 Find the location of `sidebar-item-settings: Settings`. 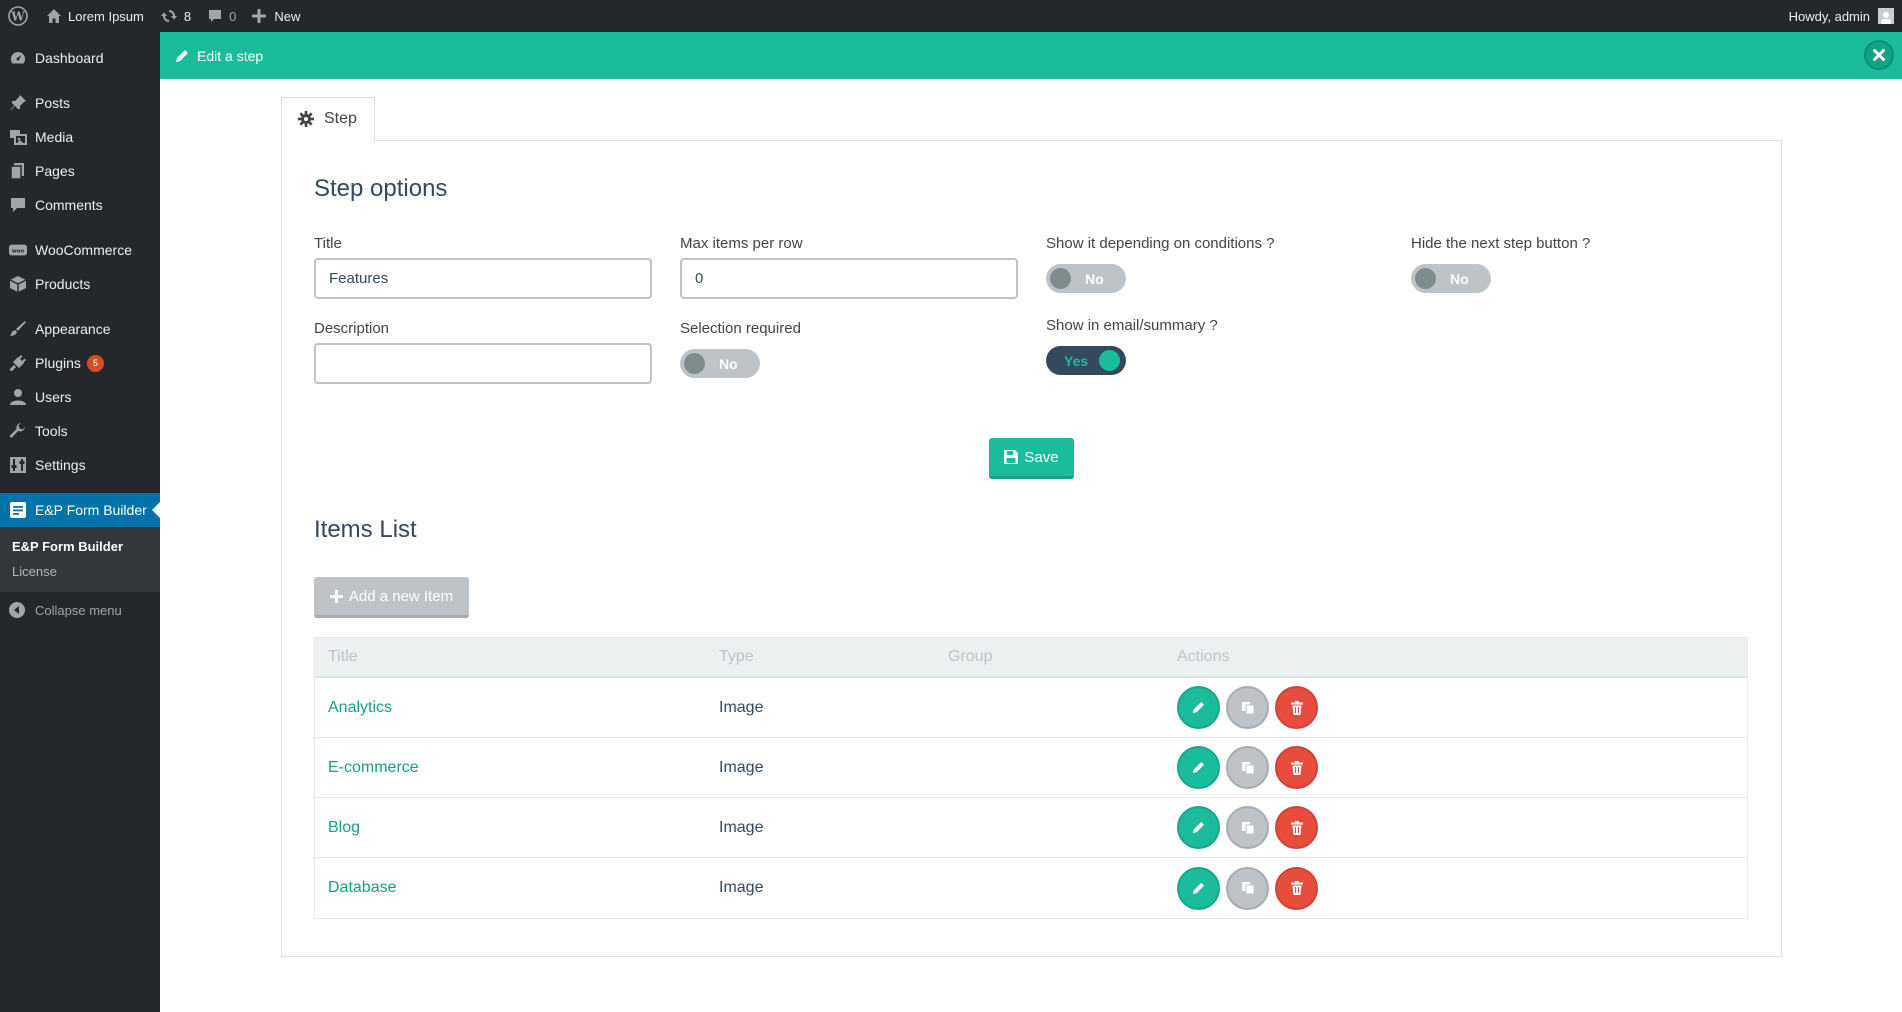

sidebar-item-settings: Settings is located at coordinates (80, 465).